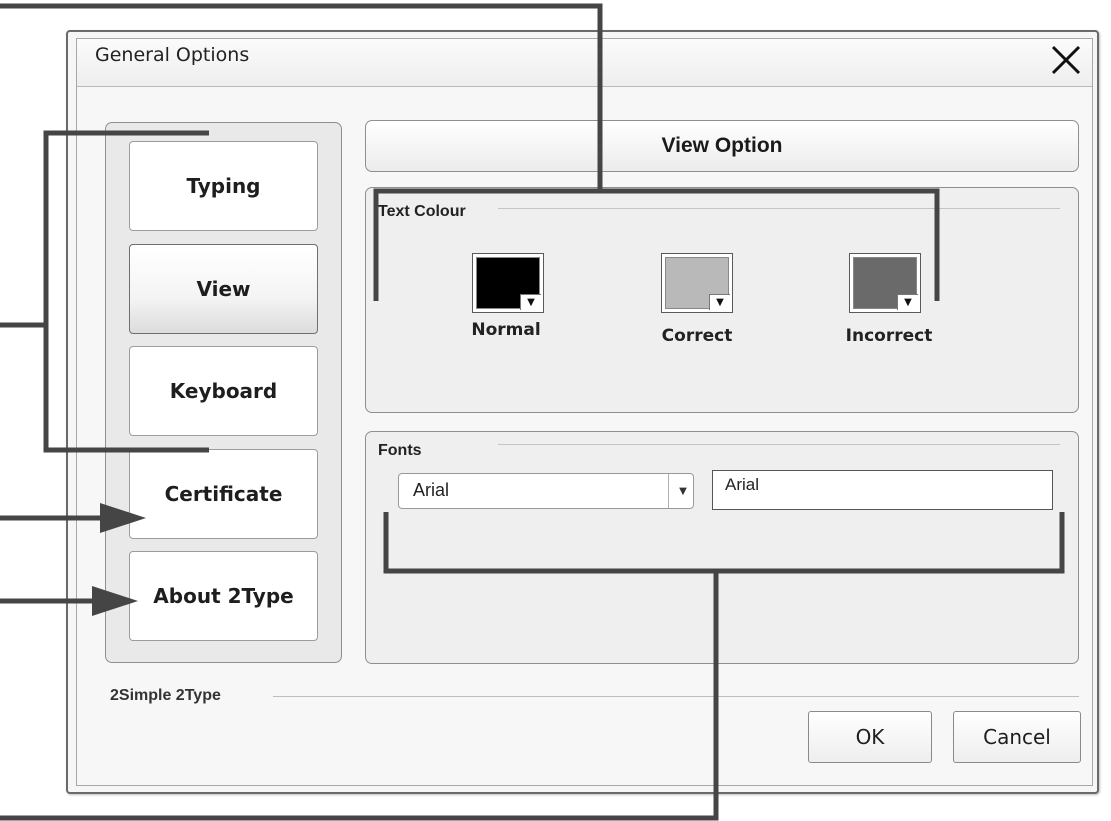 This screenshot has width=1111, height=821. Describe the element at coordinates (676, 696) in the screenshot. I see `footer-divider` at that location.